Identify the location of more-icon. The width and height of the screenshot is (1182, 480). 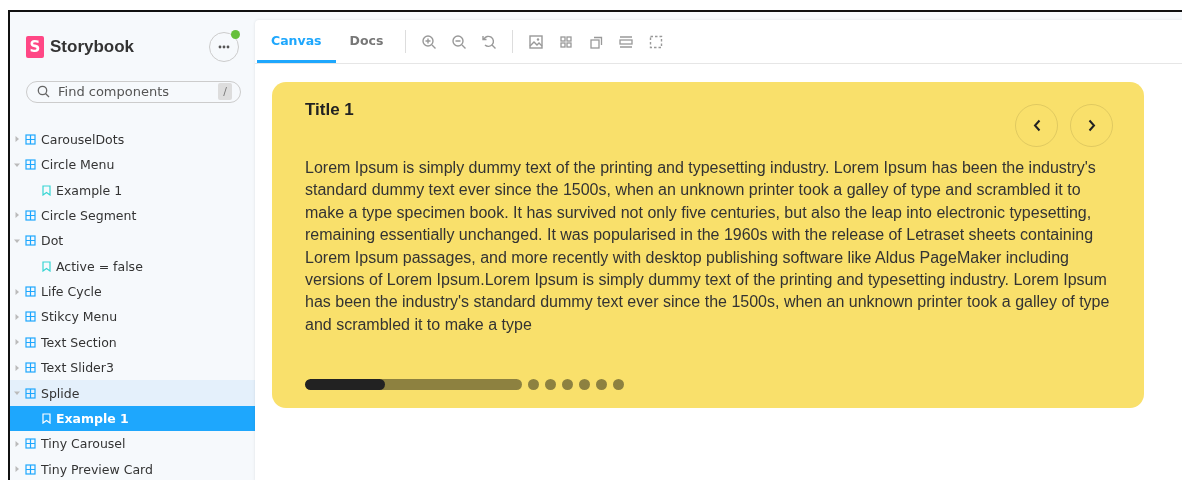
(224, 47).